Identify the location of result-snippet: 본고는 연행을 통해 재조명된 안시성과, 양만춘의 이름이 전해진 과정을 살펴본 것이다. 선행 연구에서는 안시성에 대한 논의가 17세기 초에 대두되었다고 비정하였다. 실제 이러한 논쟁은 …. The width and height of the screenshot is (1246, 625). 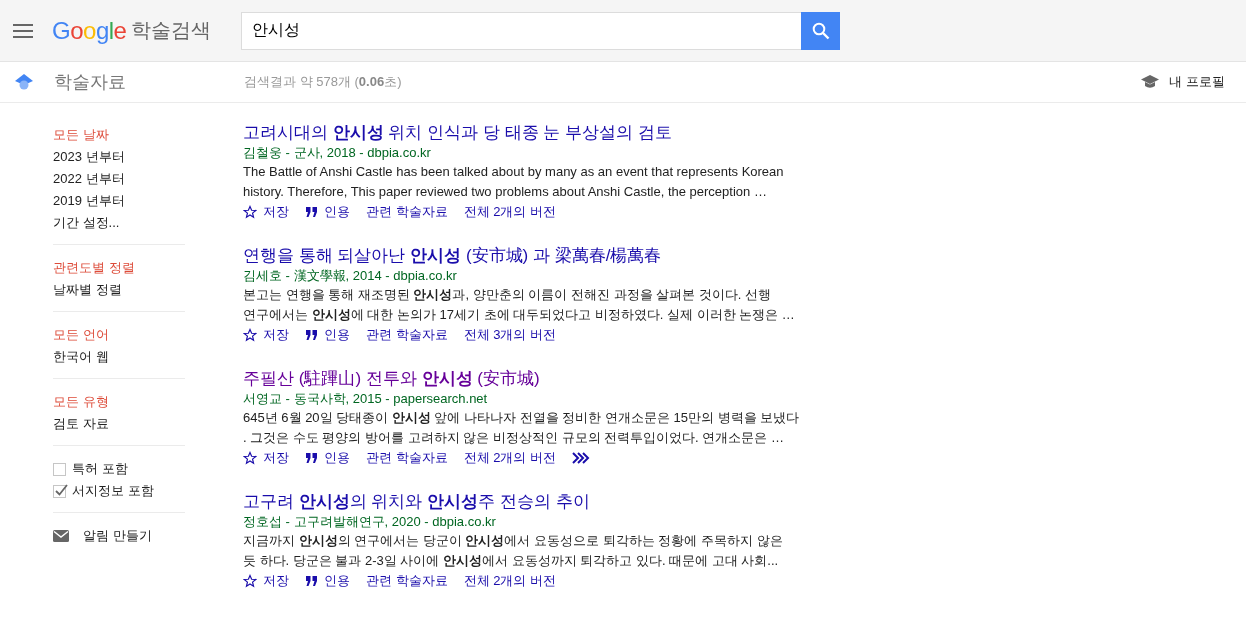
(519, 305).